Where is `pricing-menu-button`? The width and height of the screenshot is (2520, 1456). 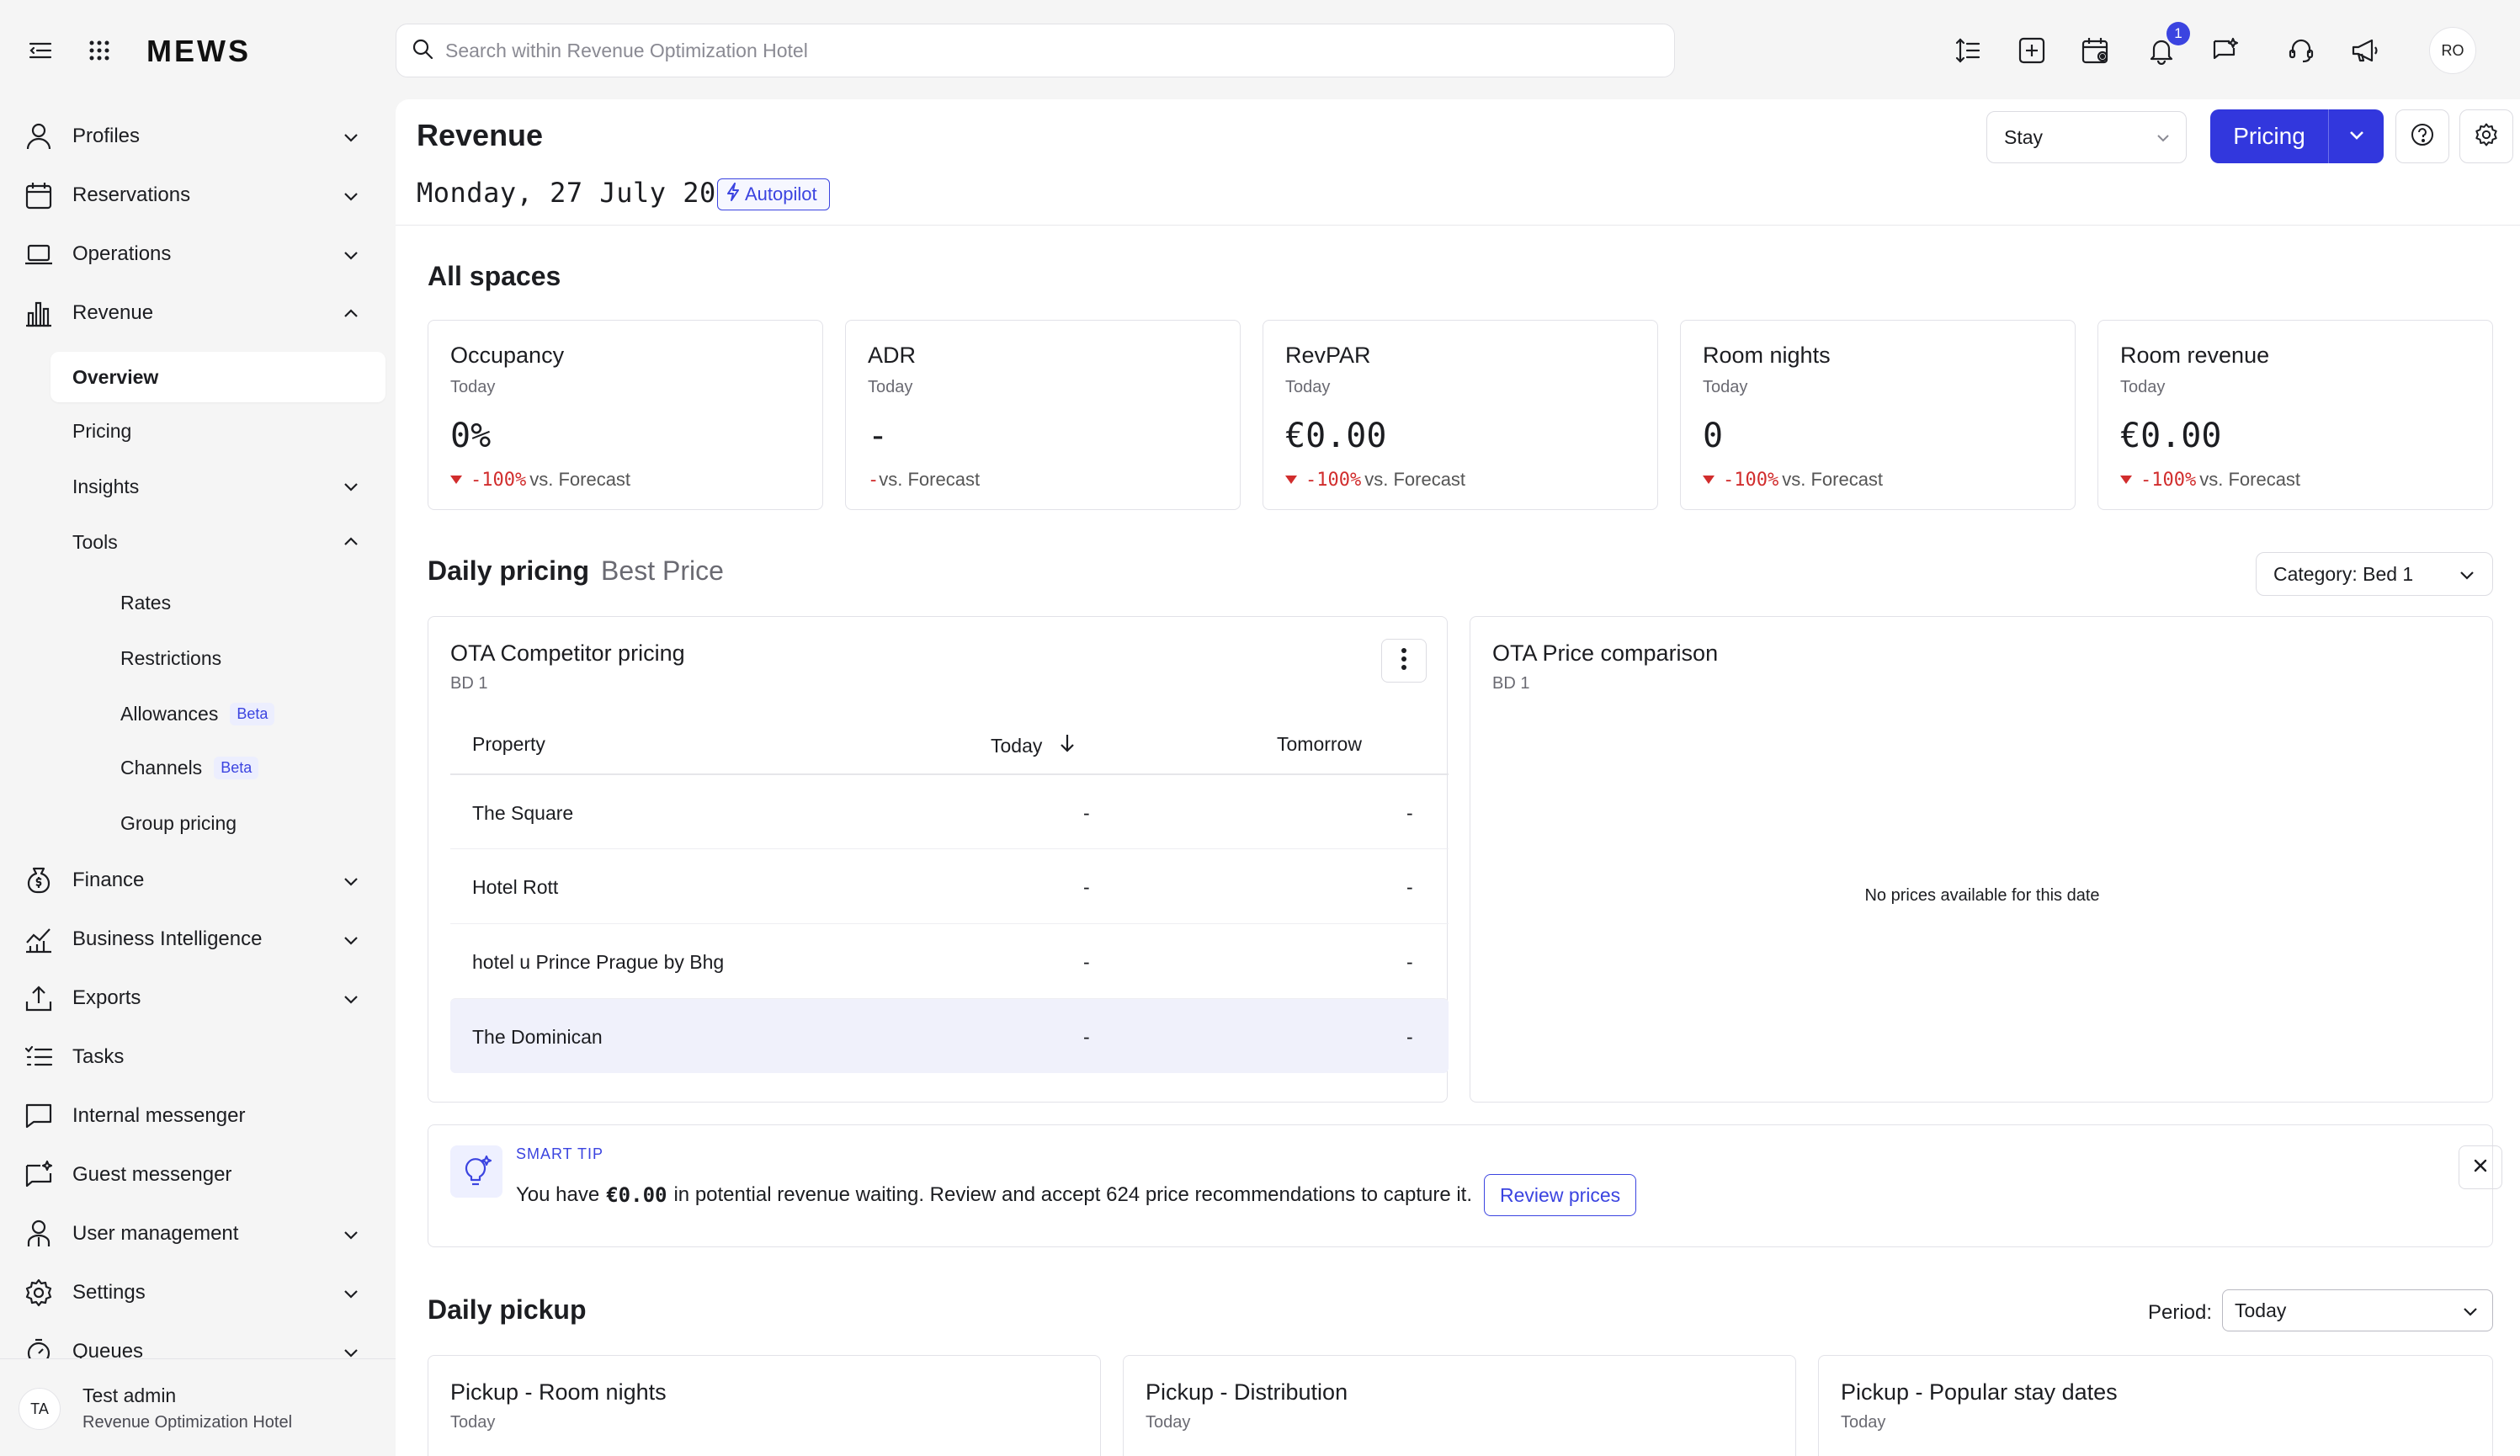
pricing-menu-button is located at coordinates (2356, 136).